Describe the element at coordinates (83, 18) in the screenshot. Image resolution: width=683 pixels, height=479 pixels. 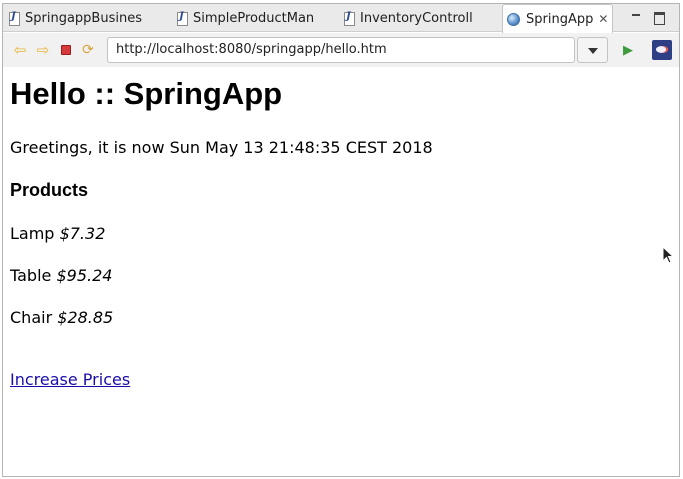
I see `tab-label: SpringappBusines` at that location.